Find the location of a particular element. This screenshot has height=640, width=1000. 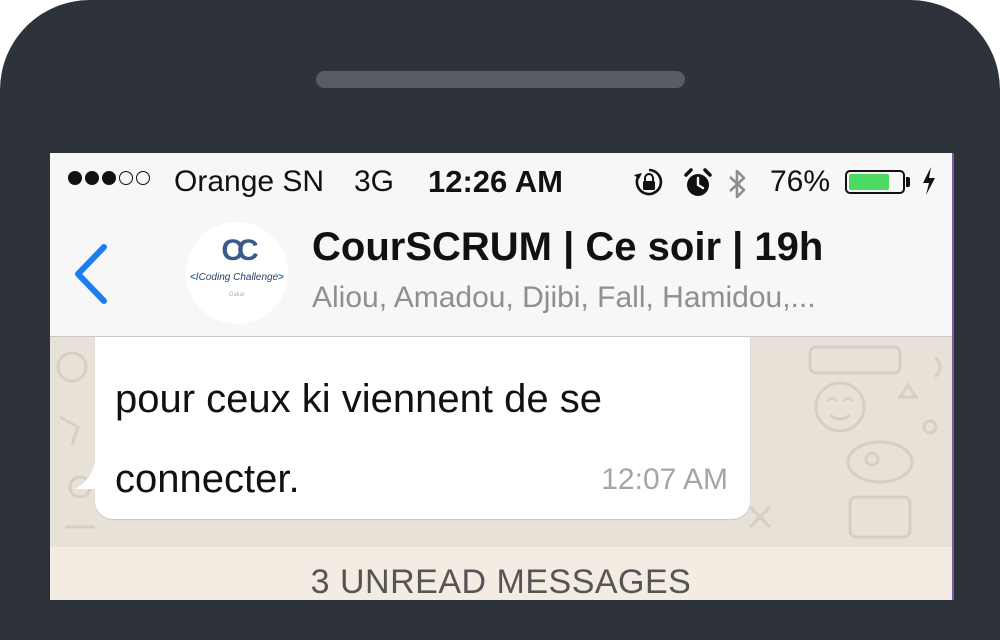

battery-percentage: 76% is located at coordinates (800, 181).